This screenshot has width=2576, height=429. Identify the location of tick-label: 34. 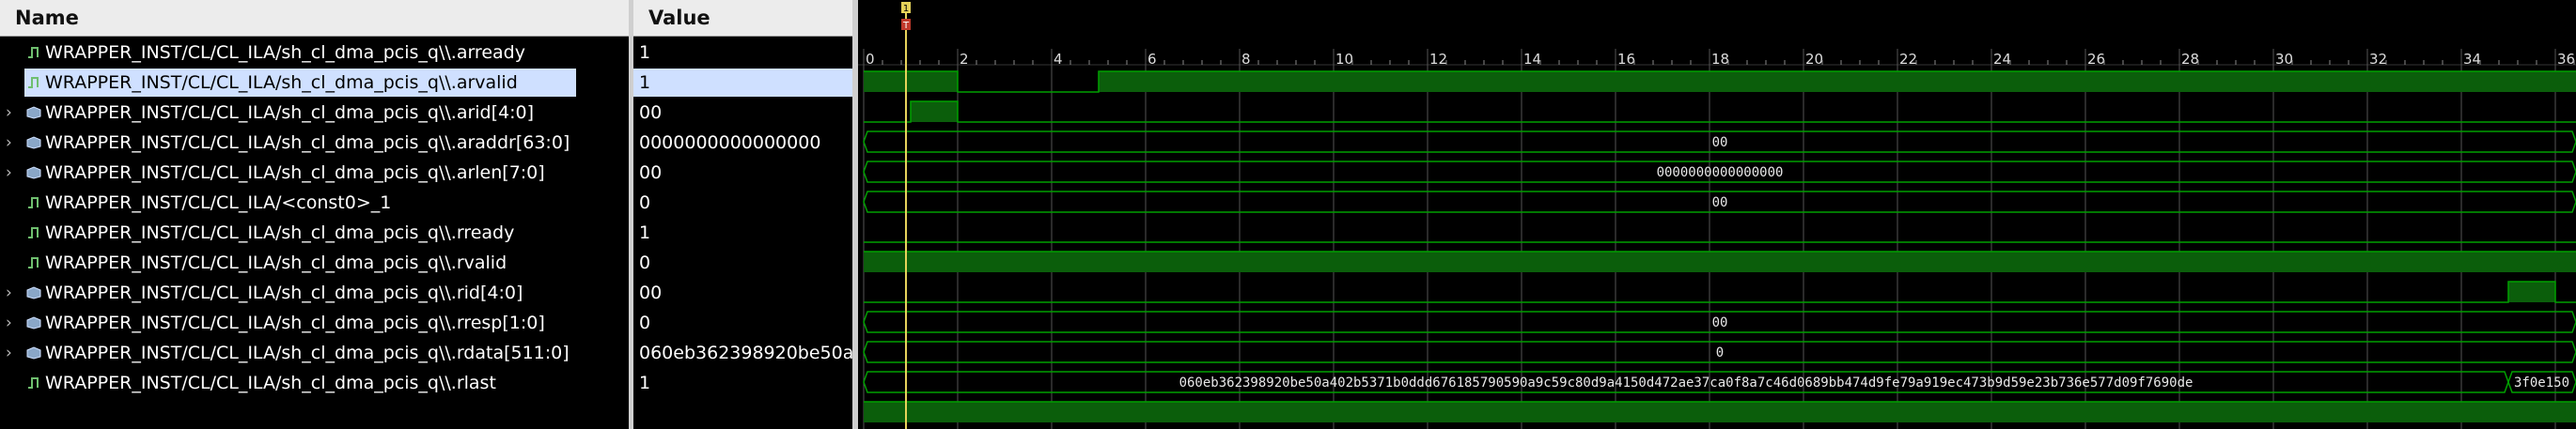
(2472, 59).